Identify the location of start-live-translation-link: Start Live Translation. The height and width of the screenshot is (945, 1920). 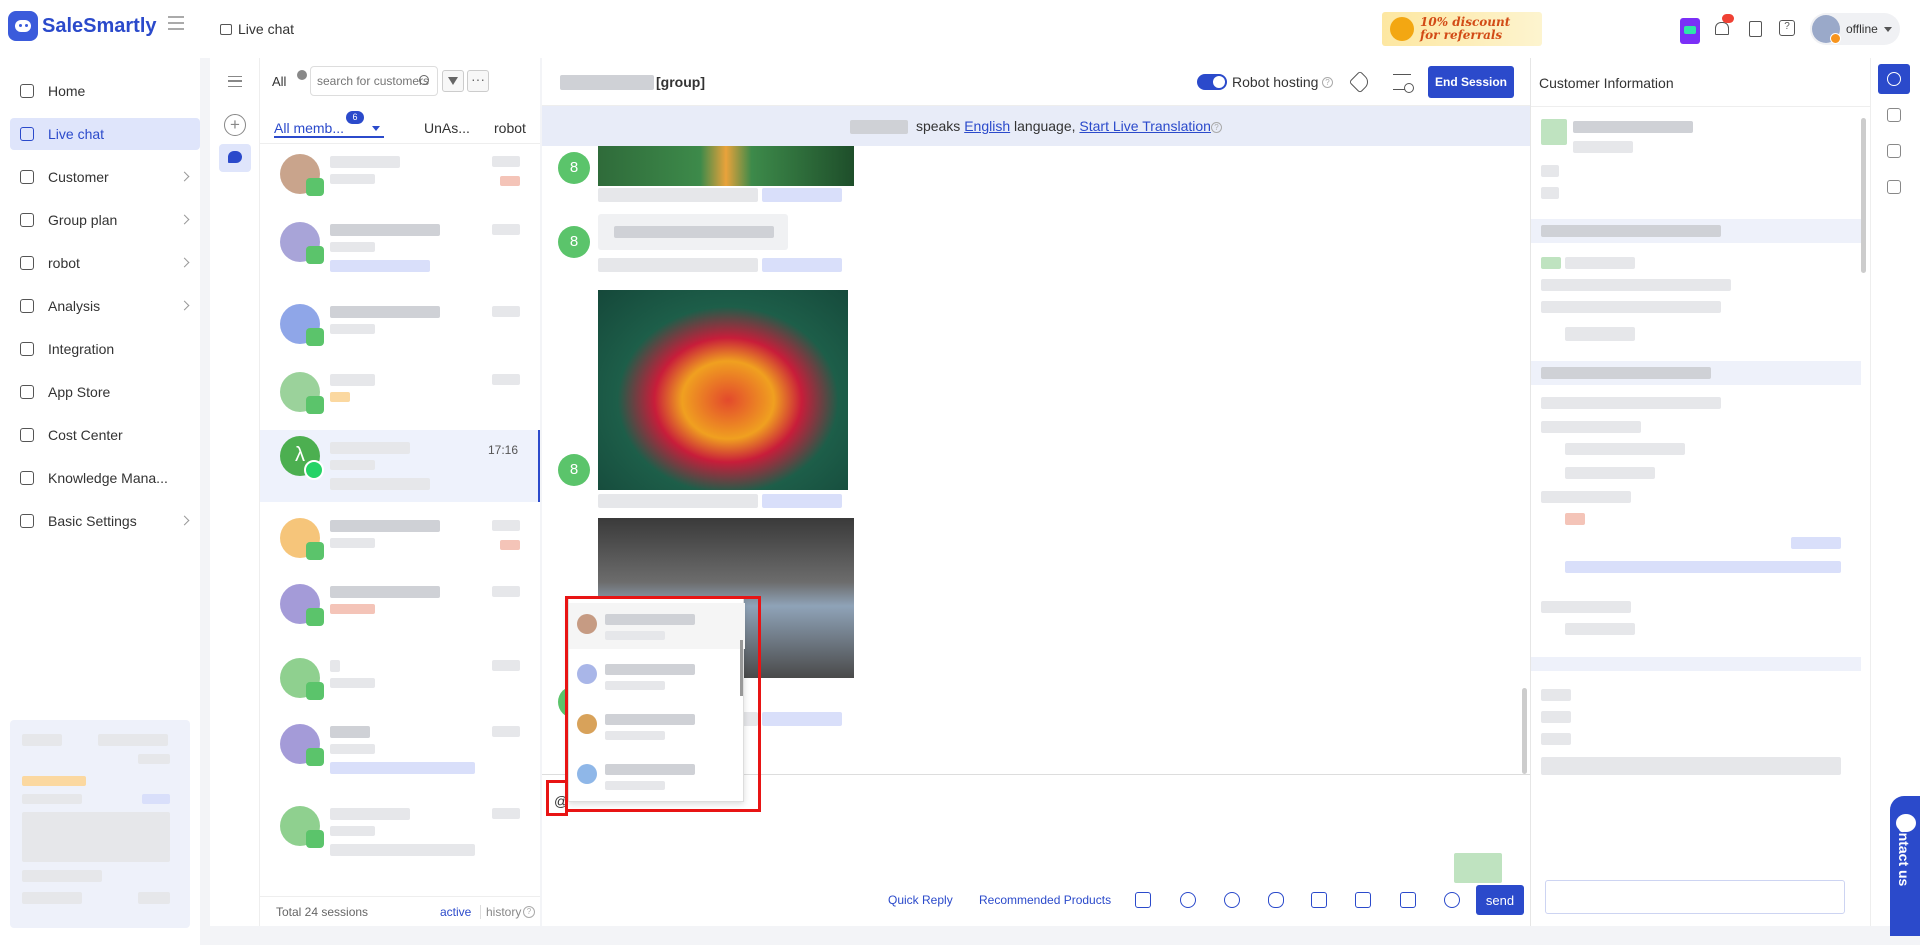
(1145, 126).